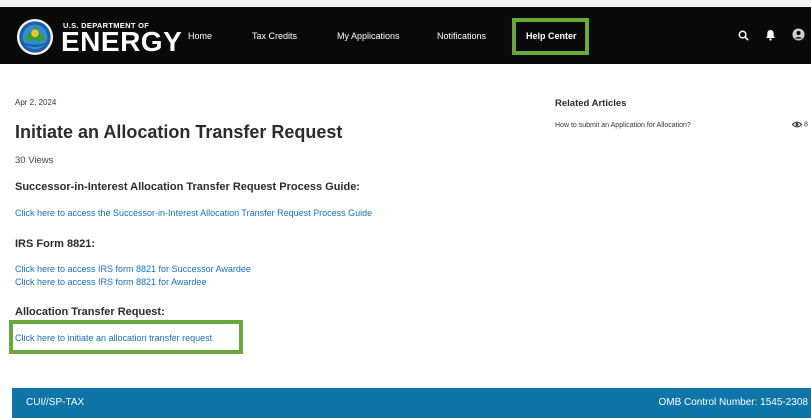 This screenshot has width=811, height=418. Describe the element at coordinates (770, 35) in the screenshot. I see `bell-icon` at that location.